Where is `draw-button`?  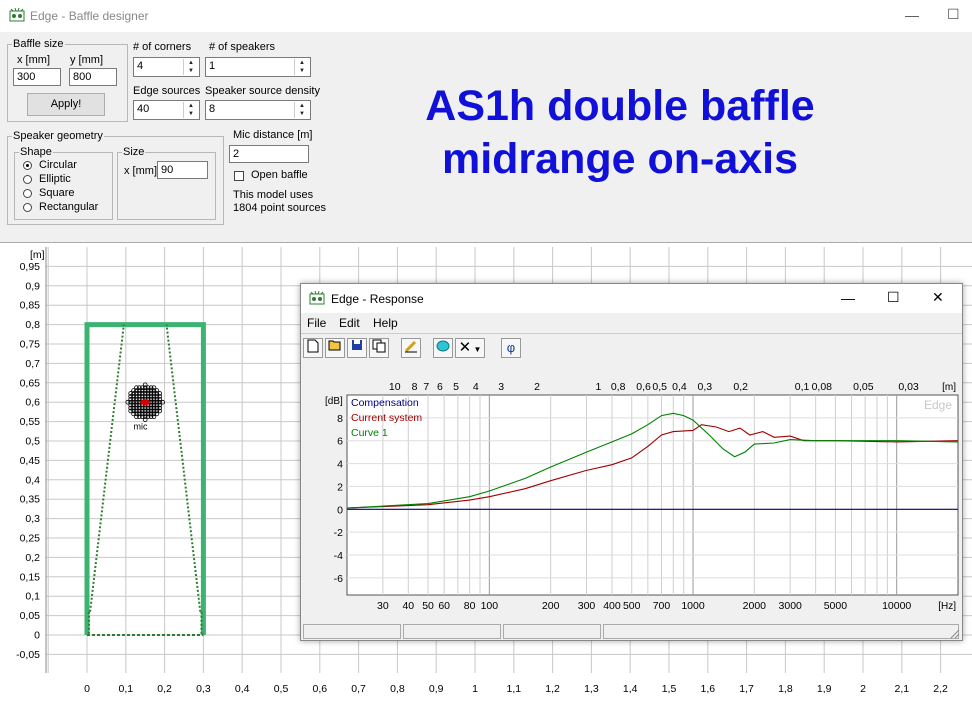
draw-button is located at coordinates (411, 348).